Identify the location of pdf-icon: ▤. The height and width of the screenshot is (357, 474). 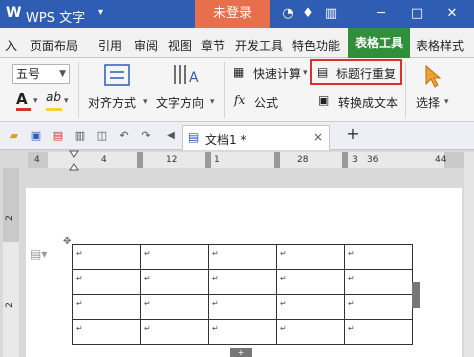
(58, 136).